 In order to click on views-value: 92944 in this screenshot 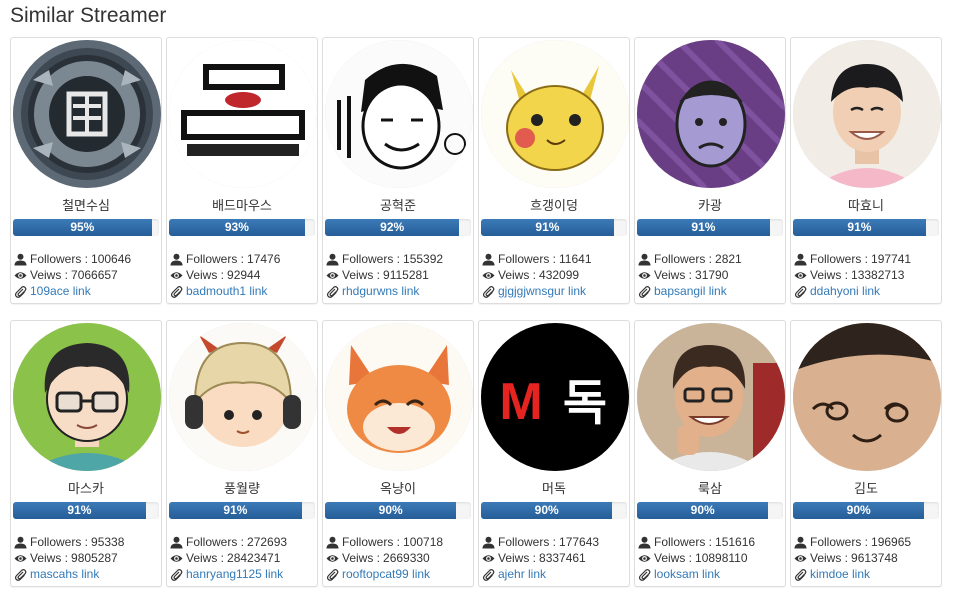, I will do `click(244, 275)`.